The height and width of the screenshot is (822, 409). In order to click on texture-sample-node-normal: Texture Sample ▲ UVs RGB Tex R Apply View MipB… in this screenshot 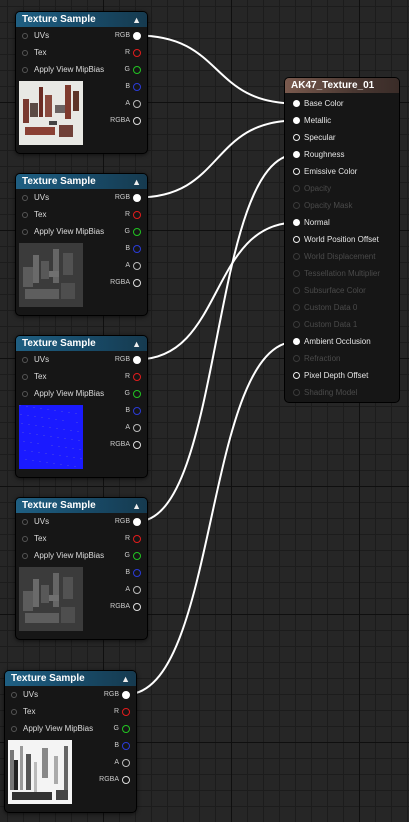, I will do `click(81, 406)`.